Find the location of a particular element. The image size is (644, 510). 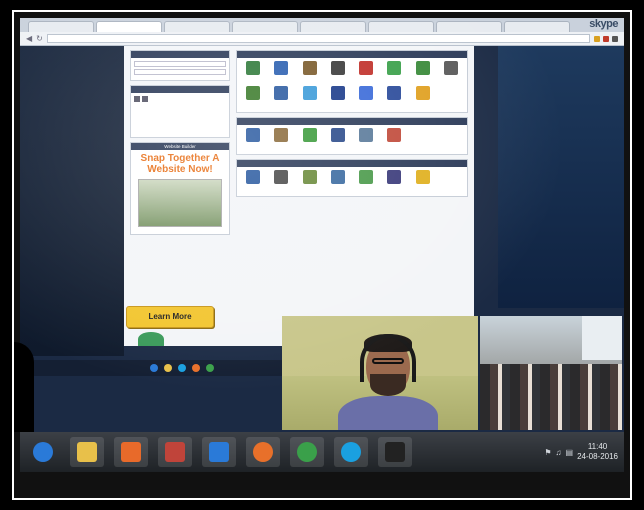

windows-taskbar: ⚑ ♫ ▤ 11:40 24-08-2016 is located at coordinates (322, 452).